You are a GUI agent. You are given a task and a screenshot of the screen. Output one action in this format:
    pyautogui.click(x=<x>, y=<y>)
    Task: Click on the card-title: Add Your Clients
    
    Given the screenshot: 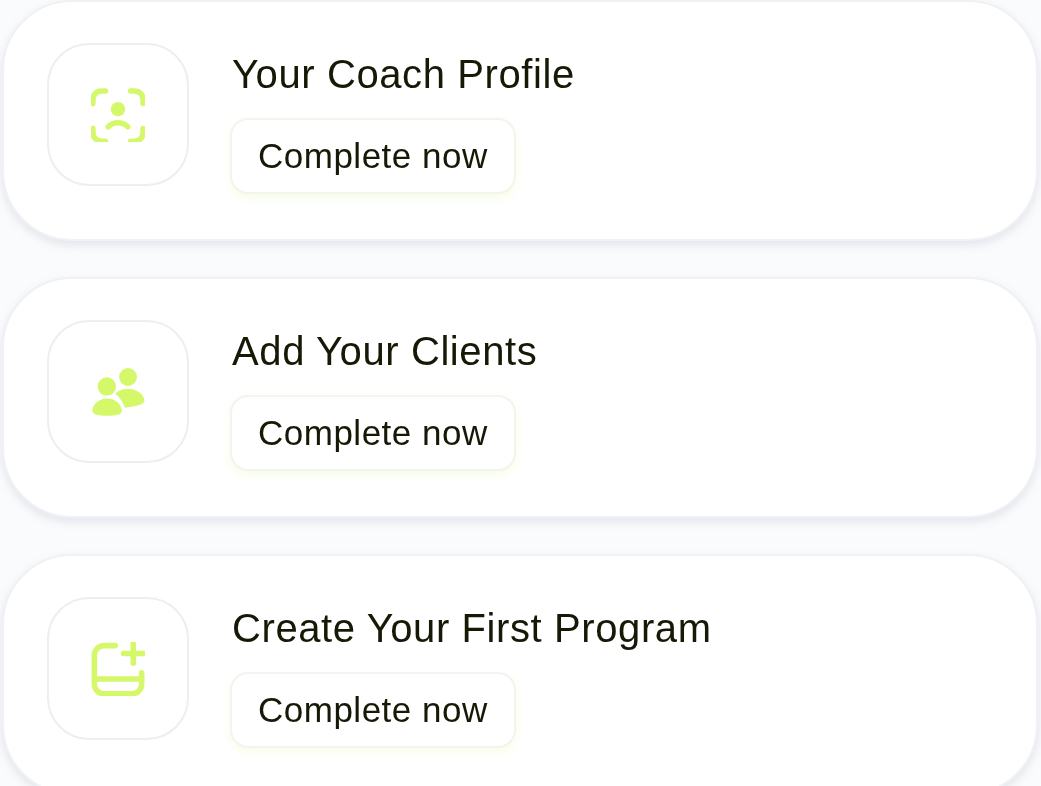 What is the action you would take?
    pyautogui.click(x=385, y=351)
    